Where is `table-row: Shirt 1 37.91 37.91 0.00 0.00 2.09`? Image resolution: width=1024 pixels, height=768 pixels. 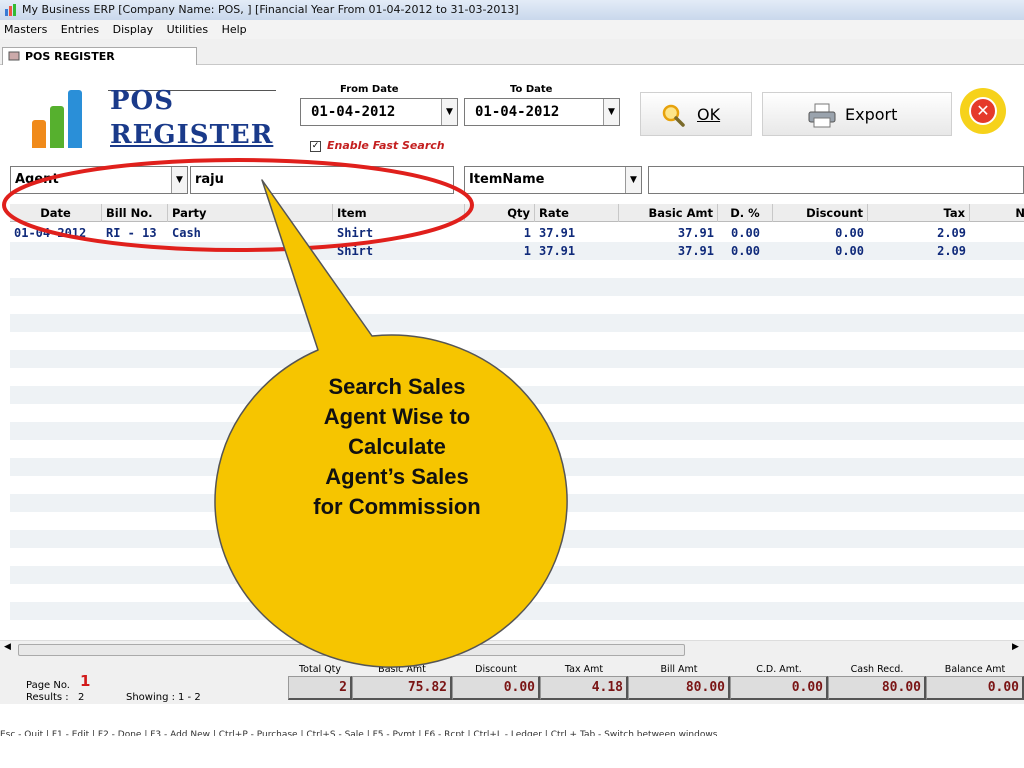
table-row: Shirt 1 37.91 37.91 0.00 0.00 2.09 is located at coordinates (517, 251).